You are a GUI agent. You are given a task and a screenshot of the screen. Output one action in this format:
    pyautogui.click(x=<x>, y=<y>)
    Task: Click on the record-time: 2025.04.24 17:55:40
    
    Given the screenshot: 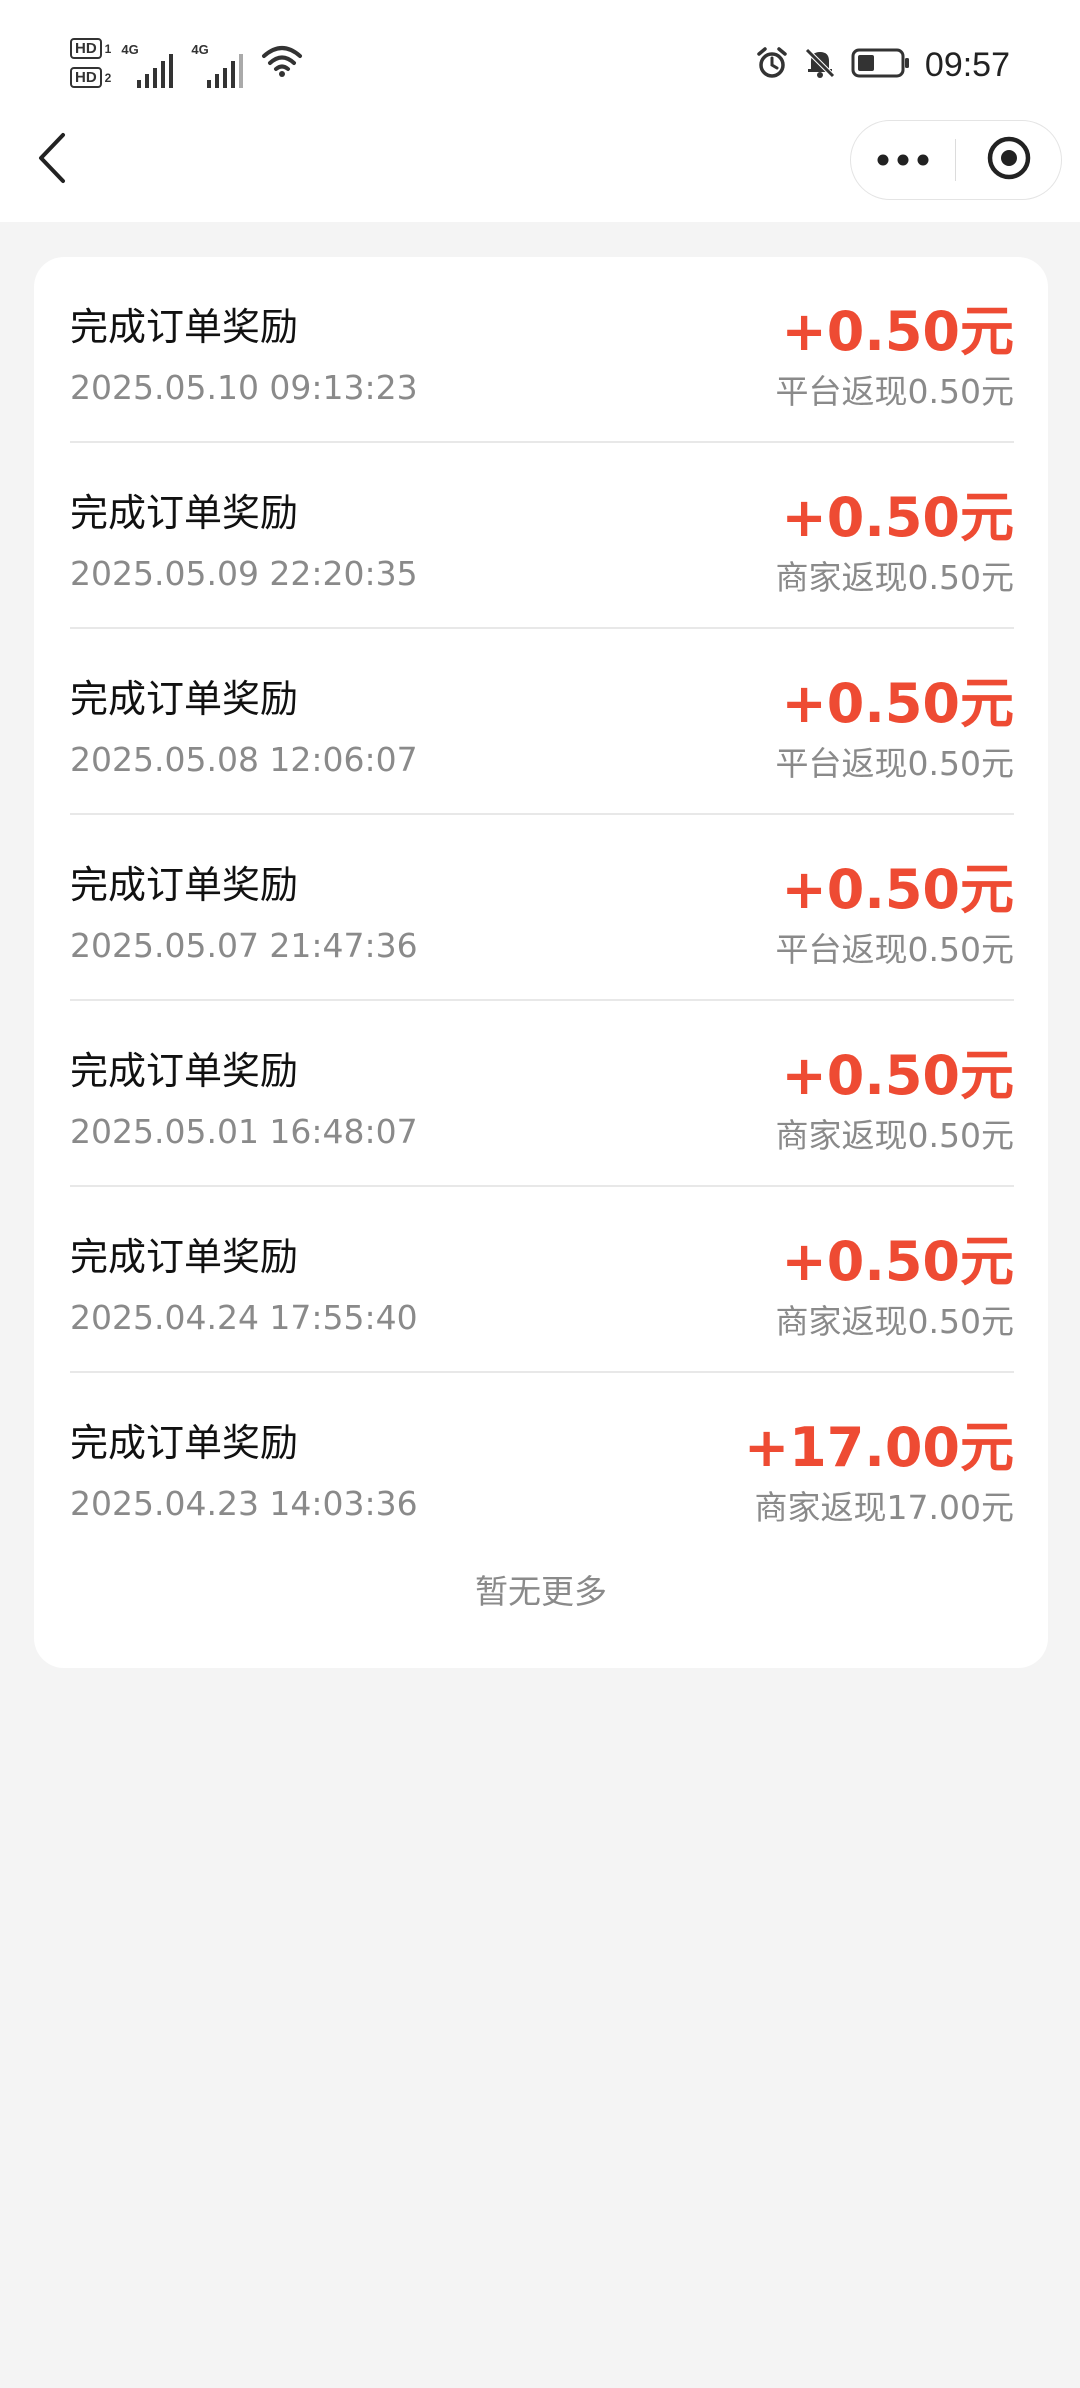 What is the action you would take?
    pyautogui.click(x=244, y=1317)
    